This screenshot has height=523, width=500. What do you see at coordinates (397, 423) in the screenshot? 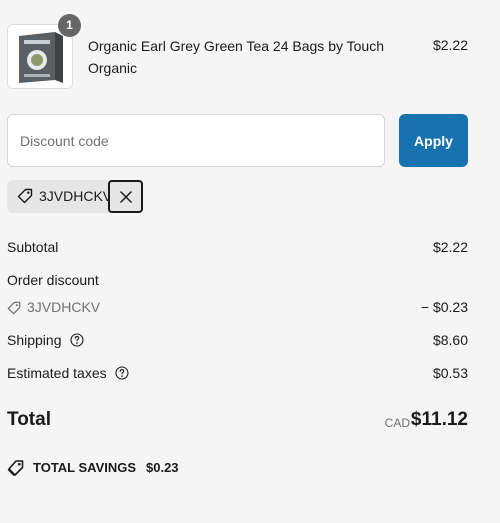
I see `total-currency: CAD` at bounding box center [397, 423].